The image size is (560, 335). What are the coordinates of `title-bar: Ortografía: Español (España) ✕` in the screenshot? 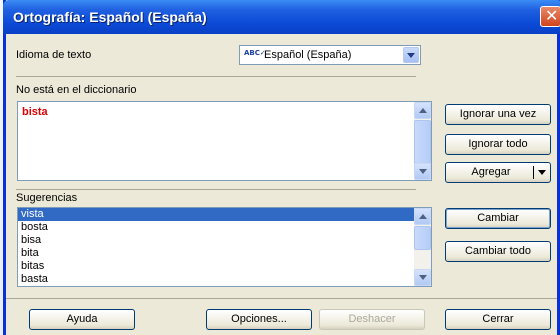 It's located at (281, 17).